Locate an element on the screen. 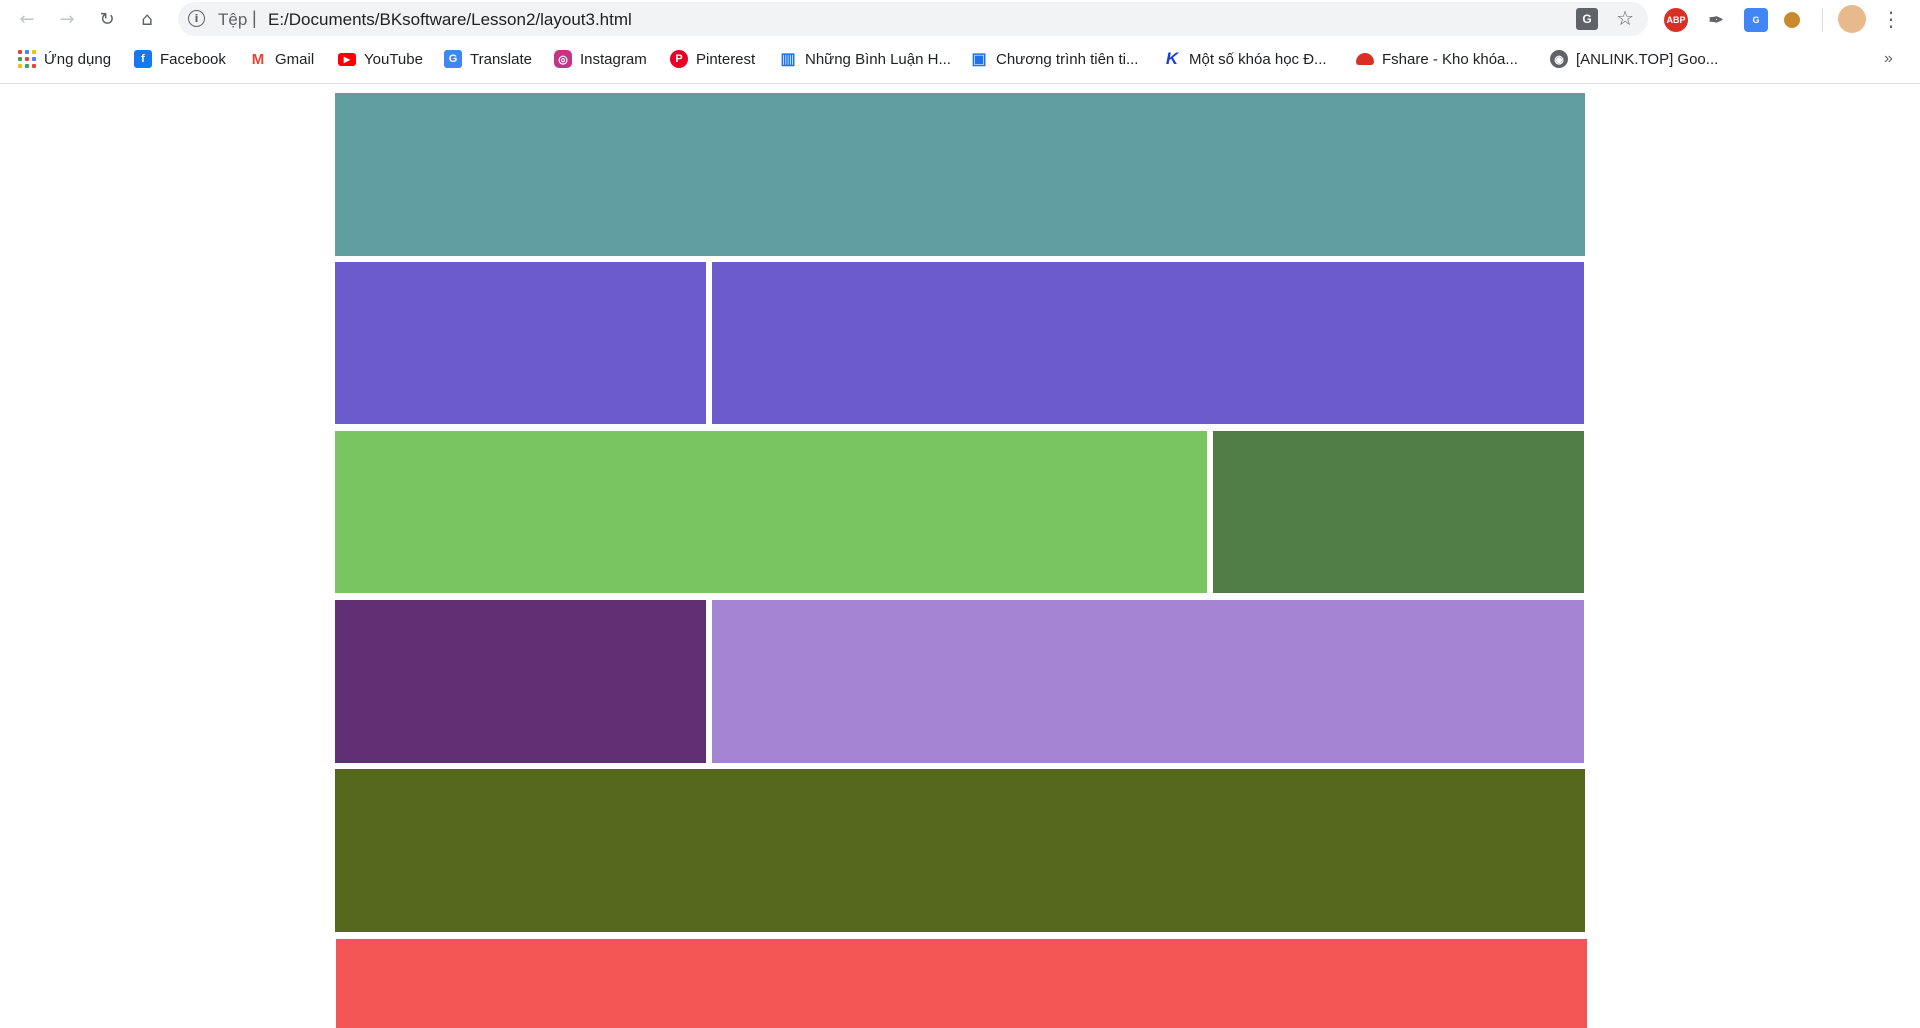 The width and height of the screenshot is (1920, 1028). bookmarks-overflow-icon: » is located at coordinates (1888, 59).